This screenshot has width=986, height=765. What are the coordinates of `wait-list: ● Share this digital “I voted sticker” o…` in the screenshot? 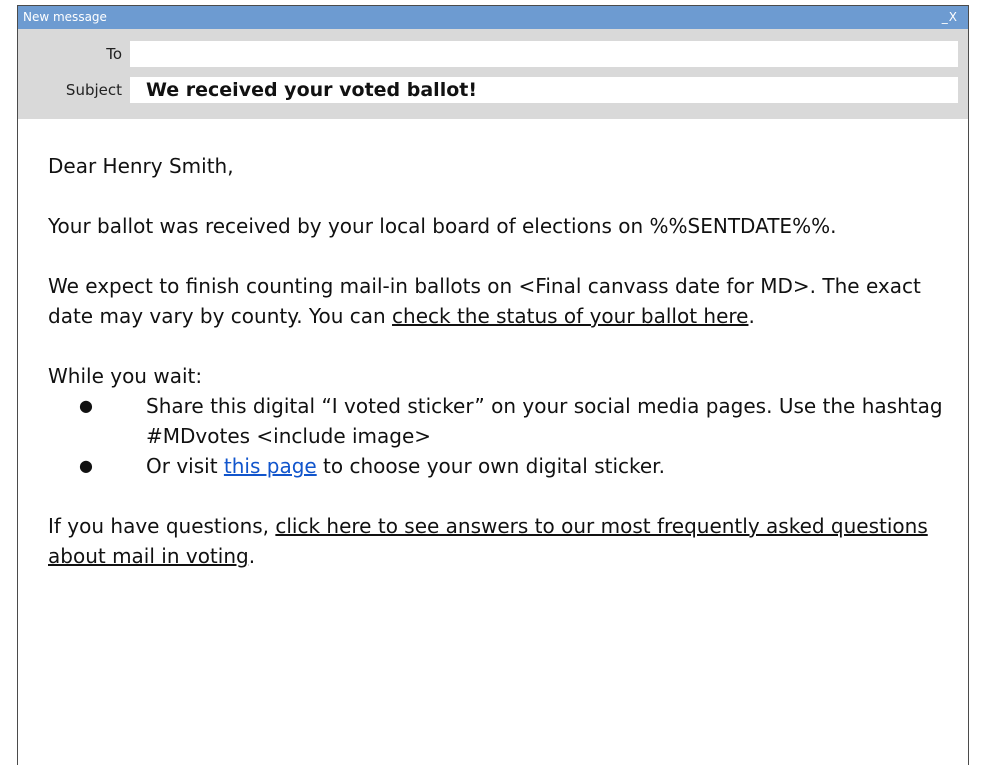 It's located at (502, 436).